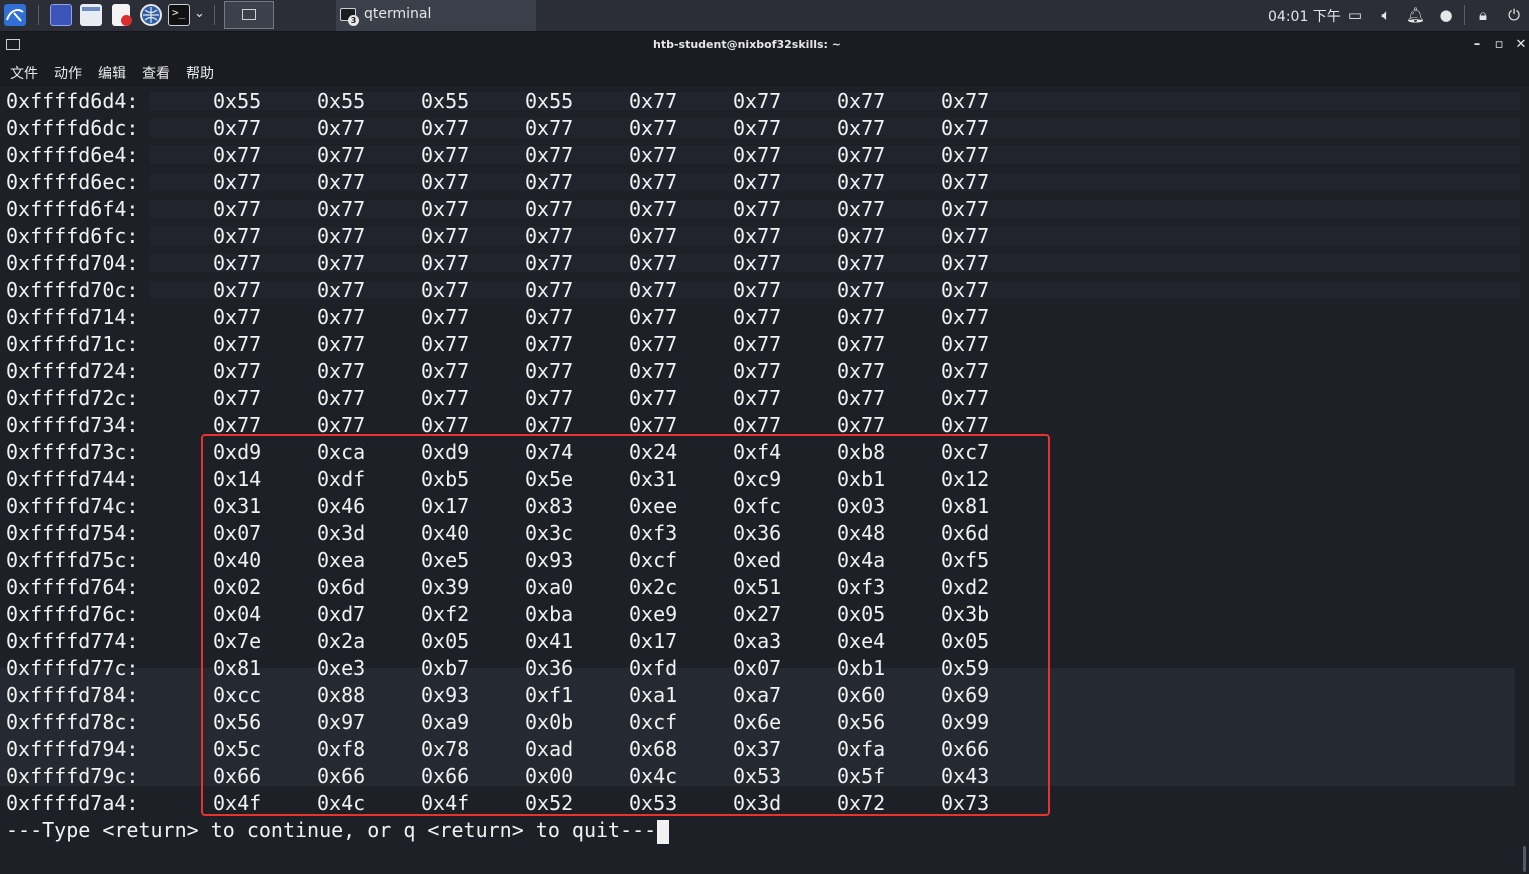 The width and height of the screenshot is (1529, 874). I want to click on memory-address: 0xffffd6ec:, so click(72, 182).